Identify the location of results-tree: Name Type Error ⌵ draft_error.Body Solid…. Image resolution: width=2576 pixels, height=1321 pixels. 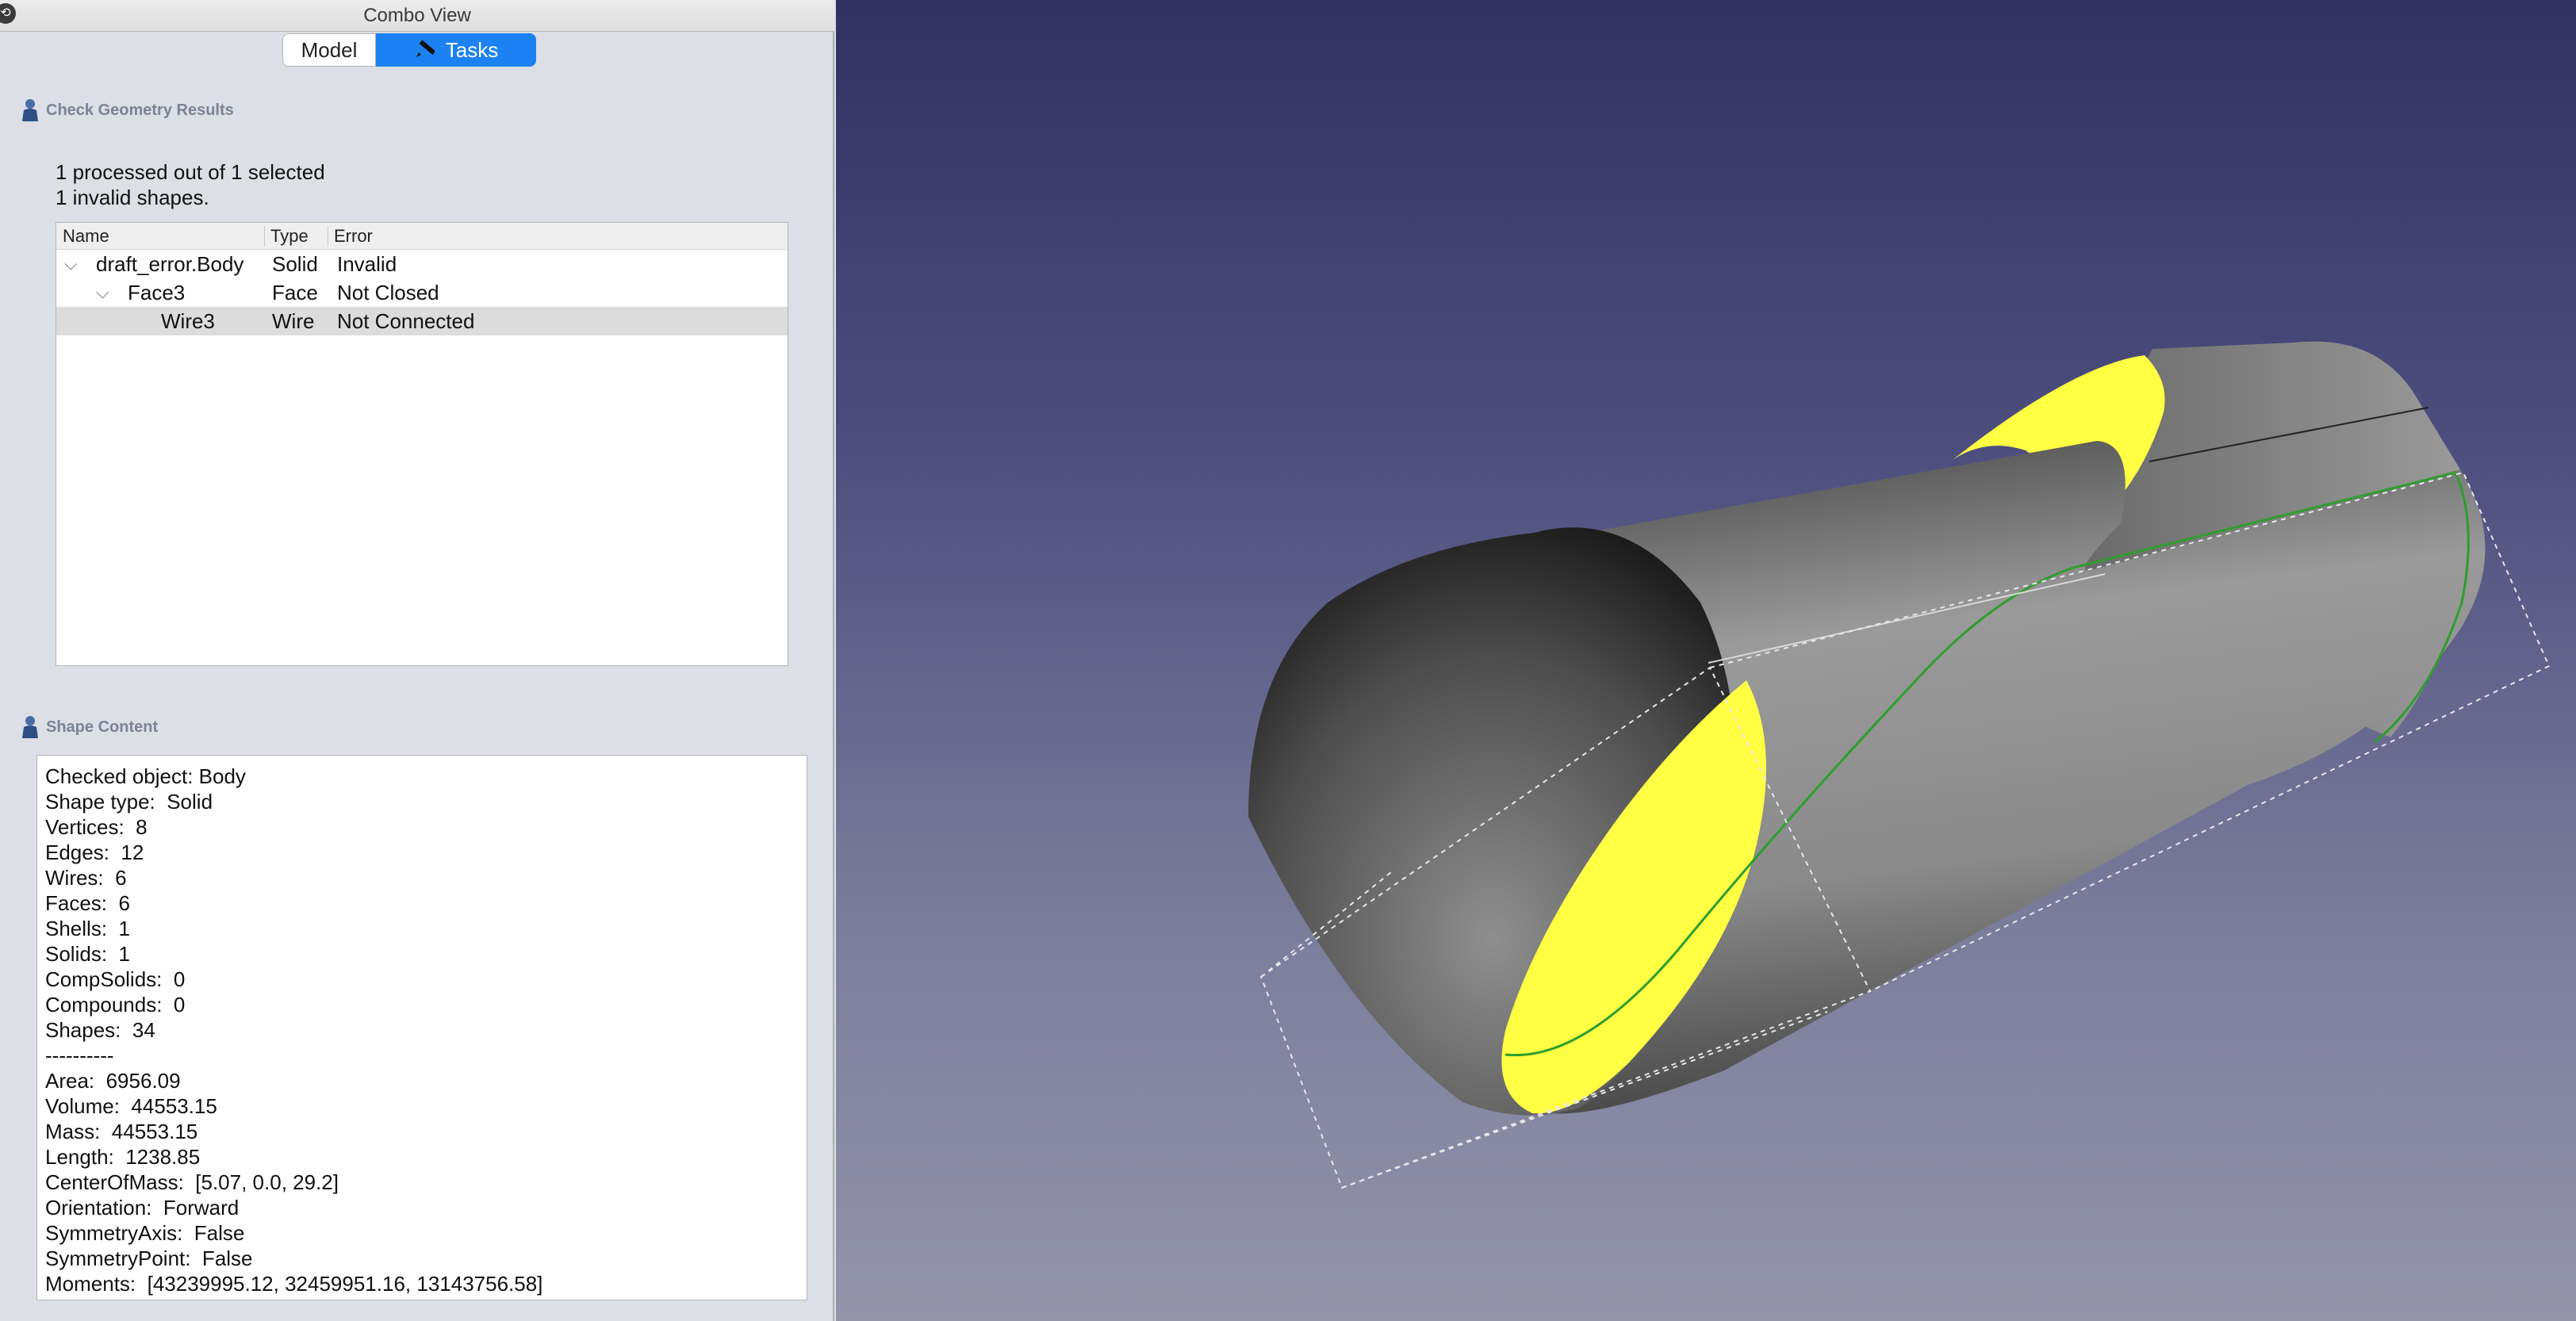
(422, 444).